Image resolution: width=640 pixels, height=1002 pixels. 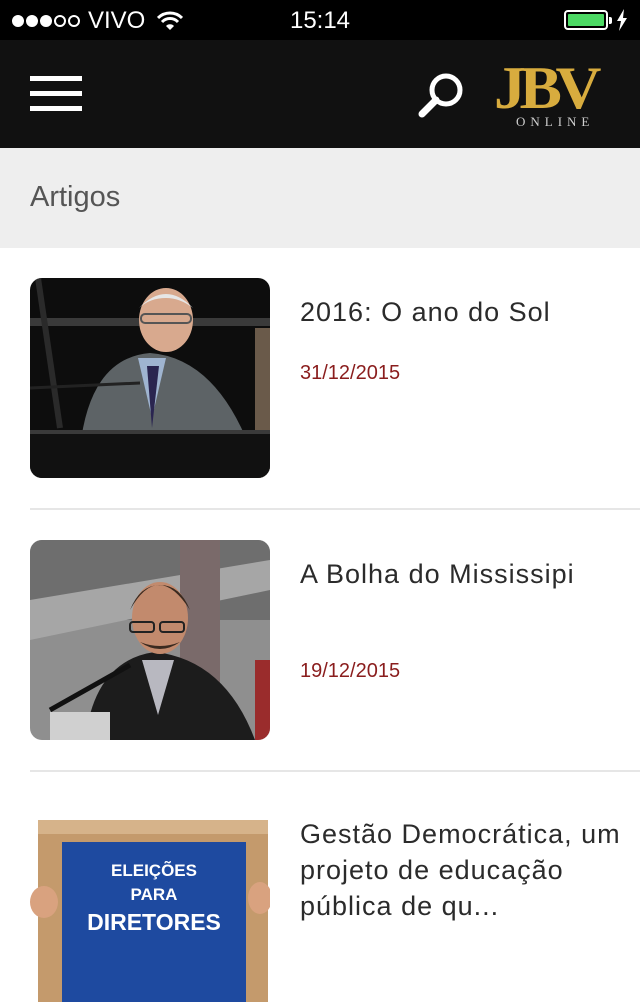 I want to click on app-header: JBV ONLINE, so click(x=320, y=94).